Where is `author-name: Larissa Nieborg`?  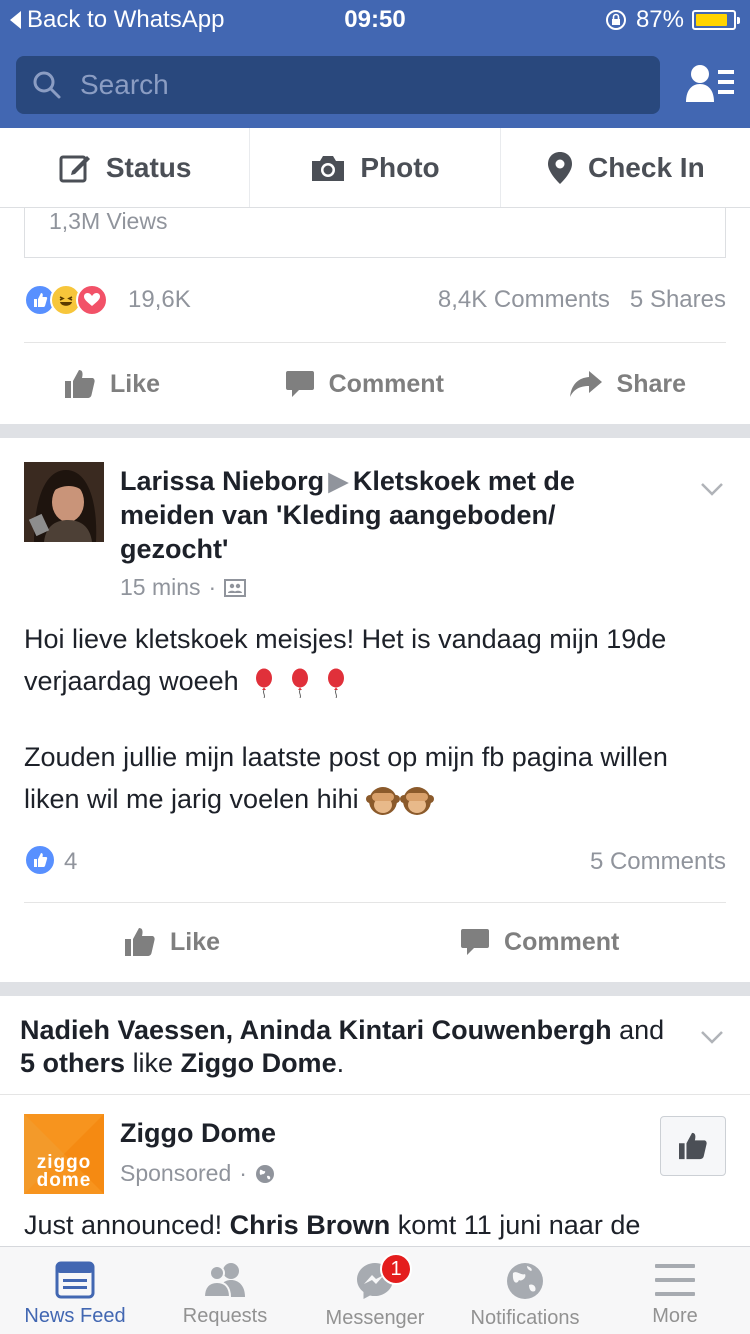
author-name: Larissa Nieborg is located at coordinates (222, 481).